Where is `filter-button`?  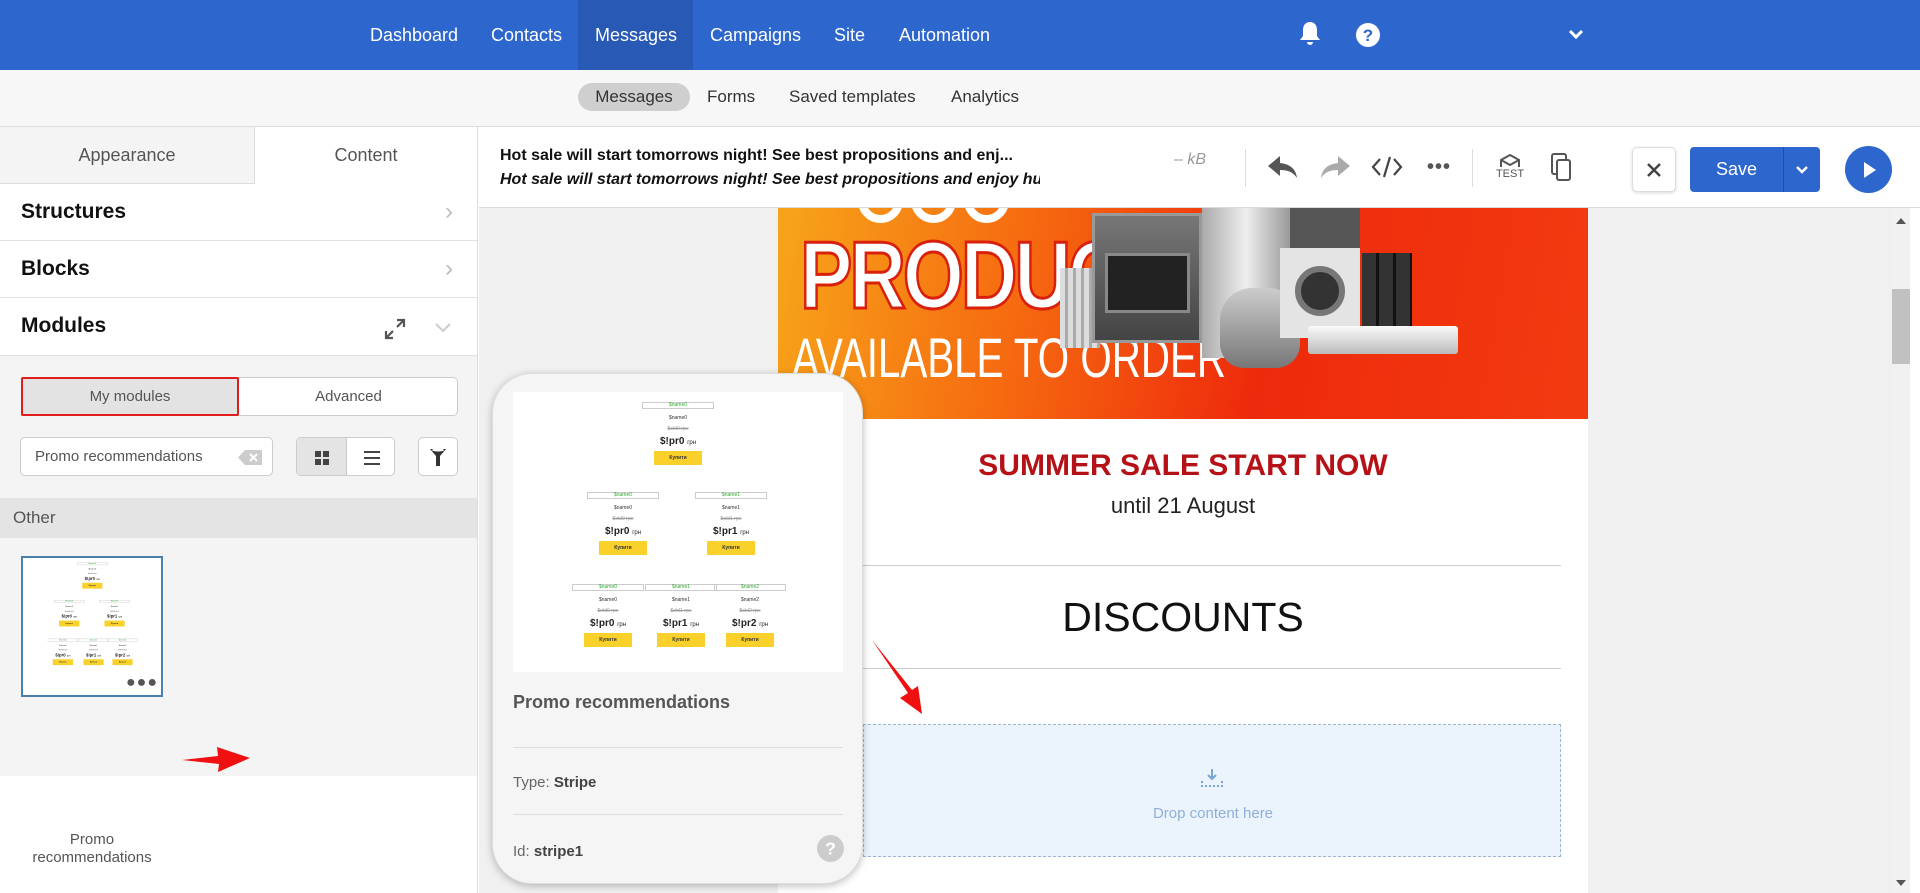 filter-button is located at coordinates (438, 456).